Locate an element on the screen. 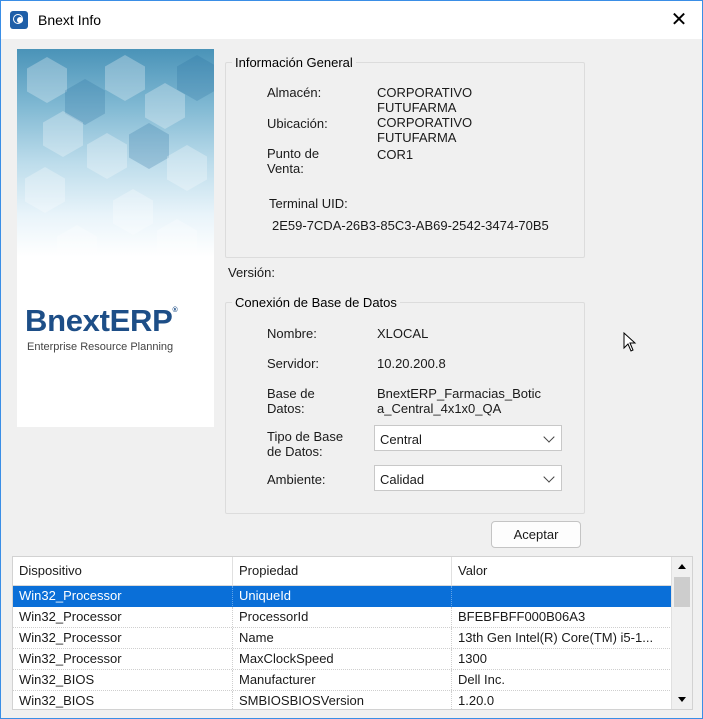  terminal-uid-label: Terminal UID: is located at coordinates (308, 203).